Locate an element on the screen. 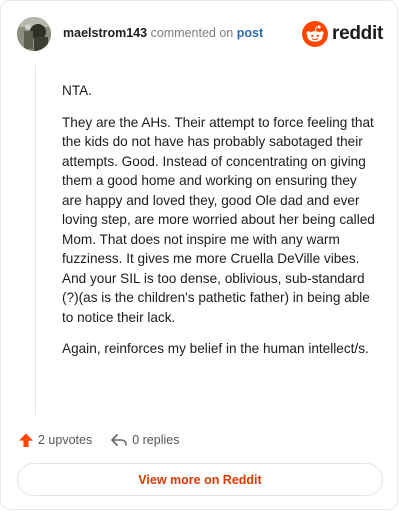  thread-line is located at coordinates (35, 240).